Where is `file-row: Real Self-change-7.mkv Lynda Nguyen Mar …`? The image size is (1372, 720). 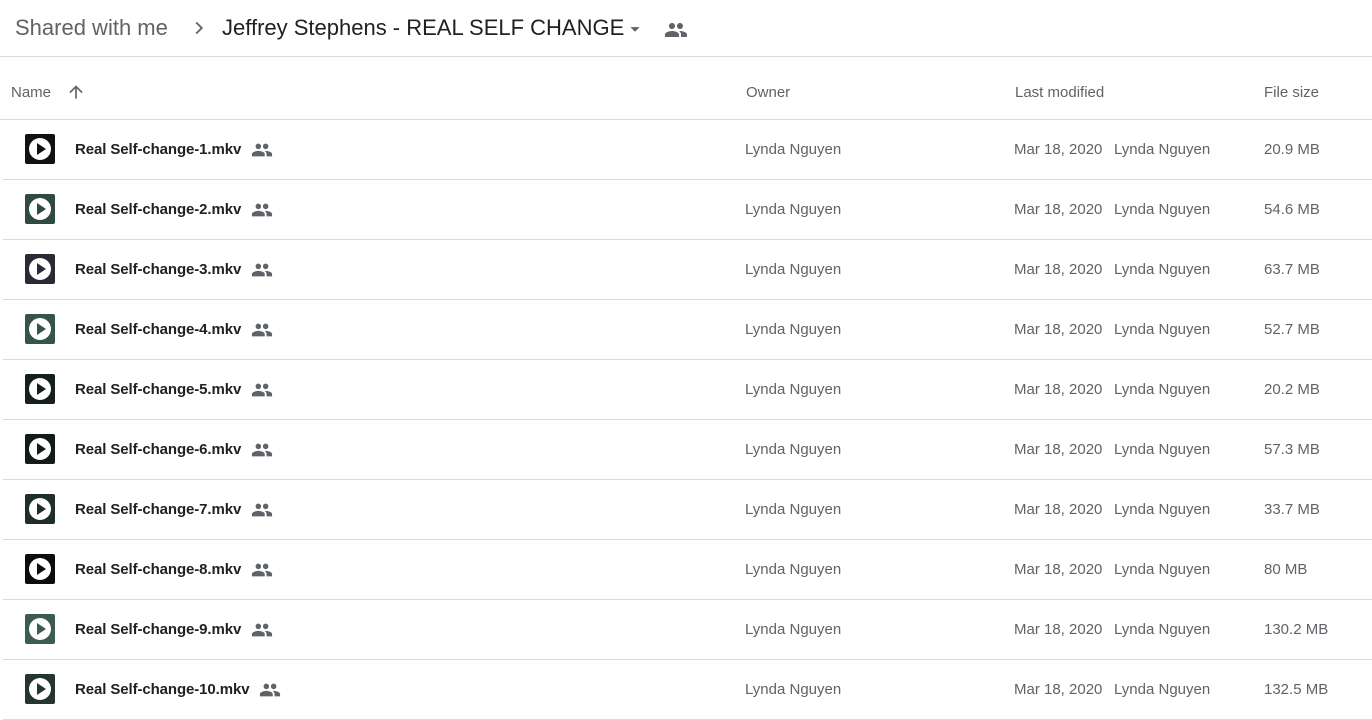
file-row: Real Self-change-7.mkv Lynda Nguyen Mar … is located at coordinates (687, 510).